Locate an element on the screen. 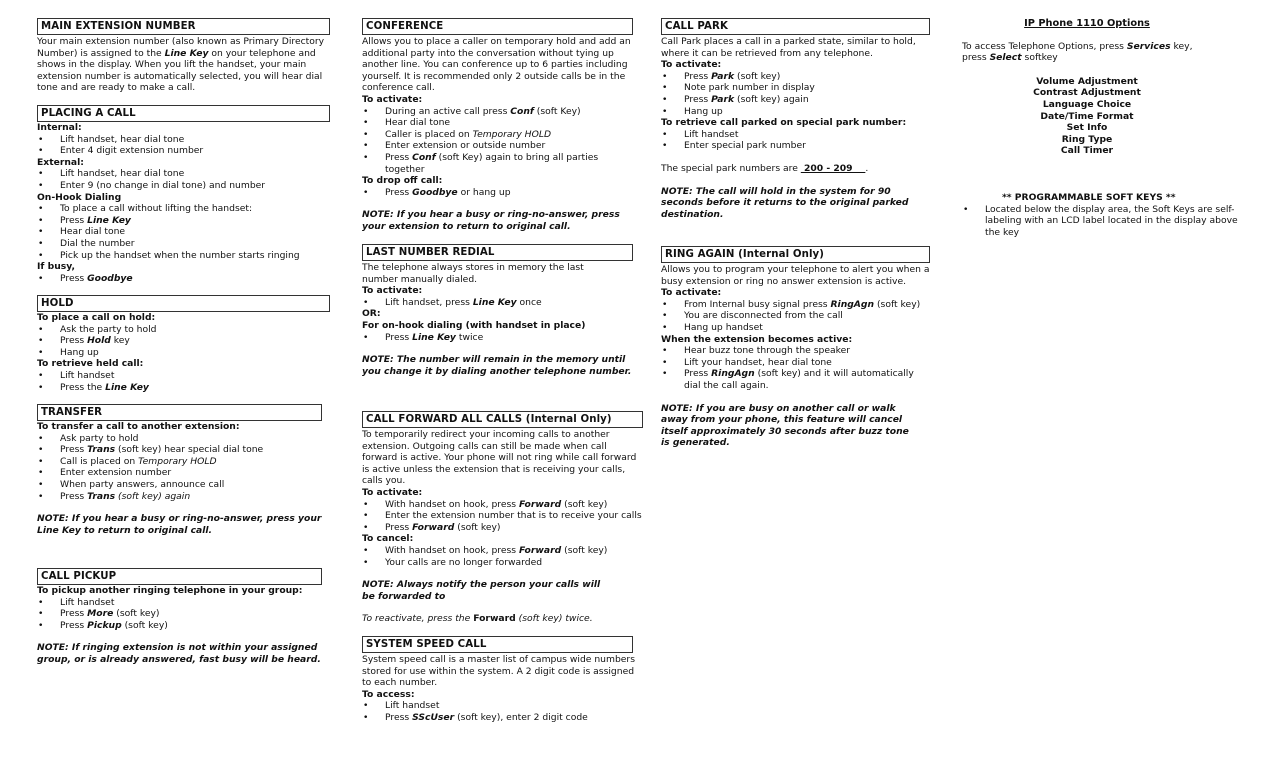  list-item: Lift handset, press Line Key once is located at coordinates (501, 303).